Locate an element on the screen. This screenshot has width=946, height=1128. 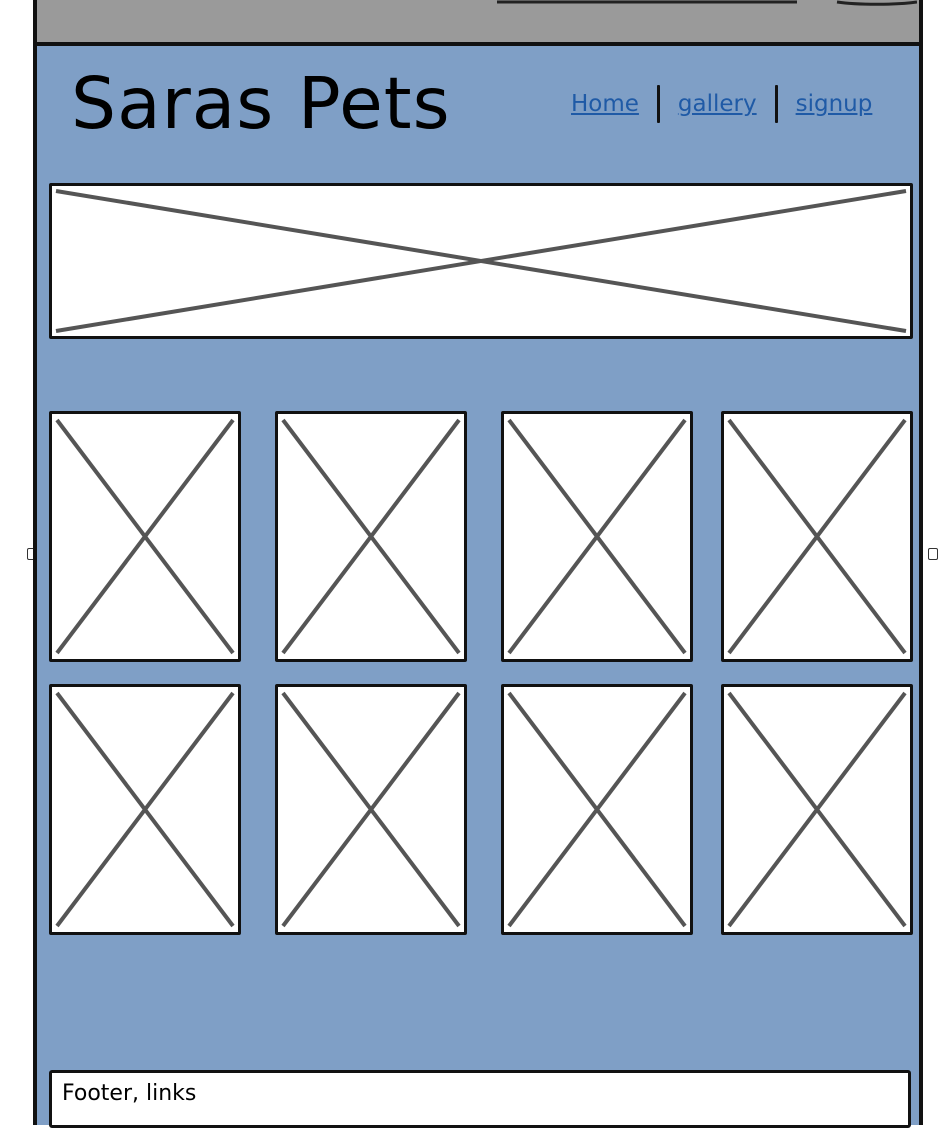
main-nav: Home gallery signup is located at coordinates (721, 104).